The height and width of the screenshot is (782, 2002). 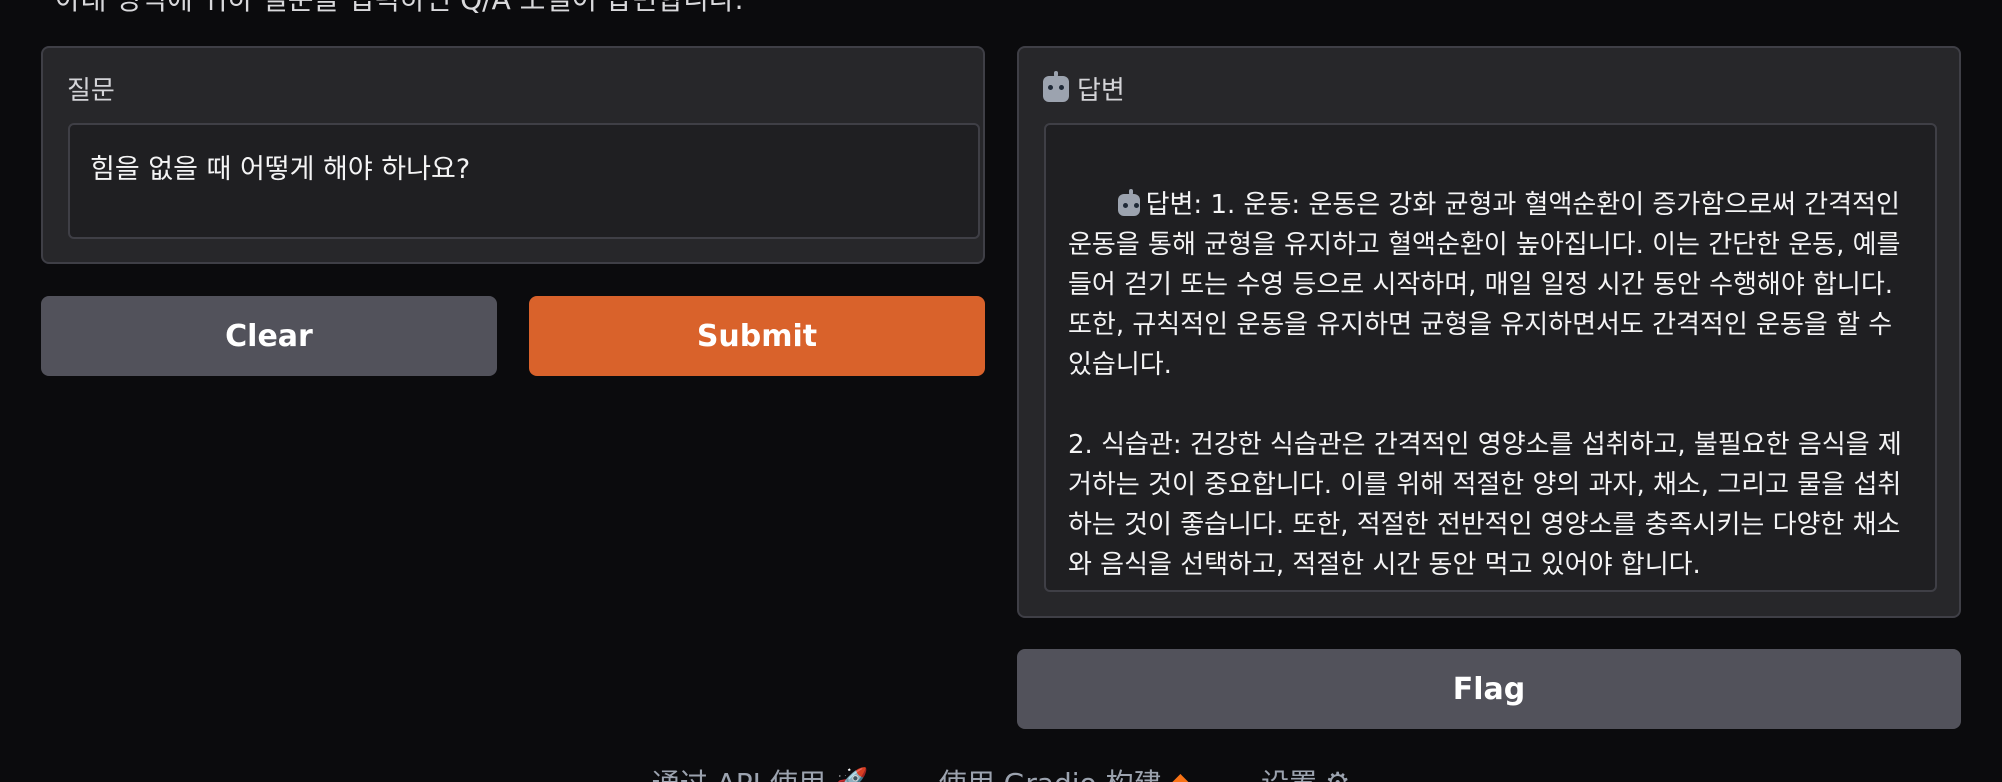 I want to click on question-panel: 질문 힘을 없을 때 어떻게 해야 하나요?, so click(x=513, y=155).